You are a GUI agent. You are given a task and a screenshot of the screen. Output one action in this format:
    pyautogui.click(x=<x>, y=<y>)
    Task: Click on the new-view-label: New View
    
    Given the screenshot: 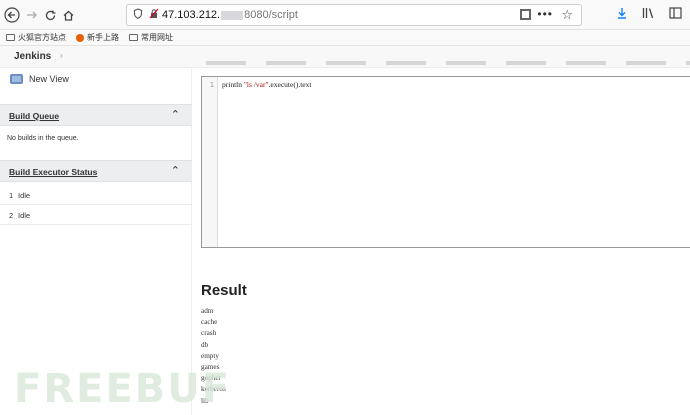 What is the action you would take?
    pyautogui.click(x=49, y=79)
    